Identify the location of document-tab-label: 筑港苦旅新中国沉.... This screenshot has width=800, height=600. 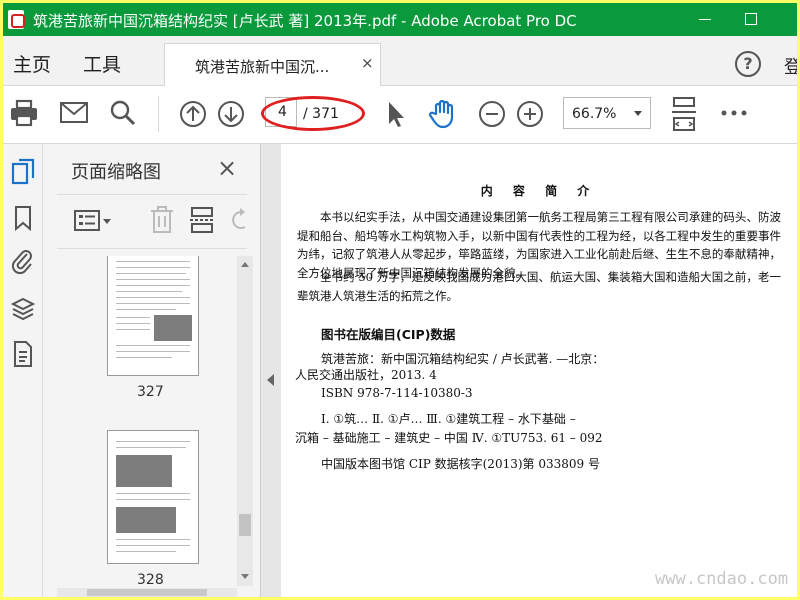
(262, 67).